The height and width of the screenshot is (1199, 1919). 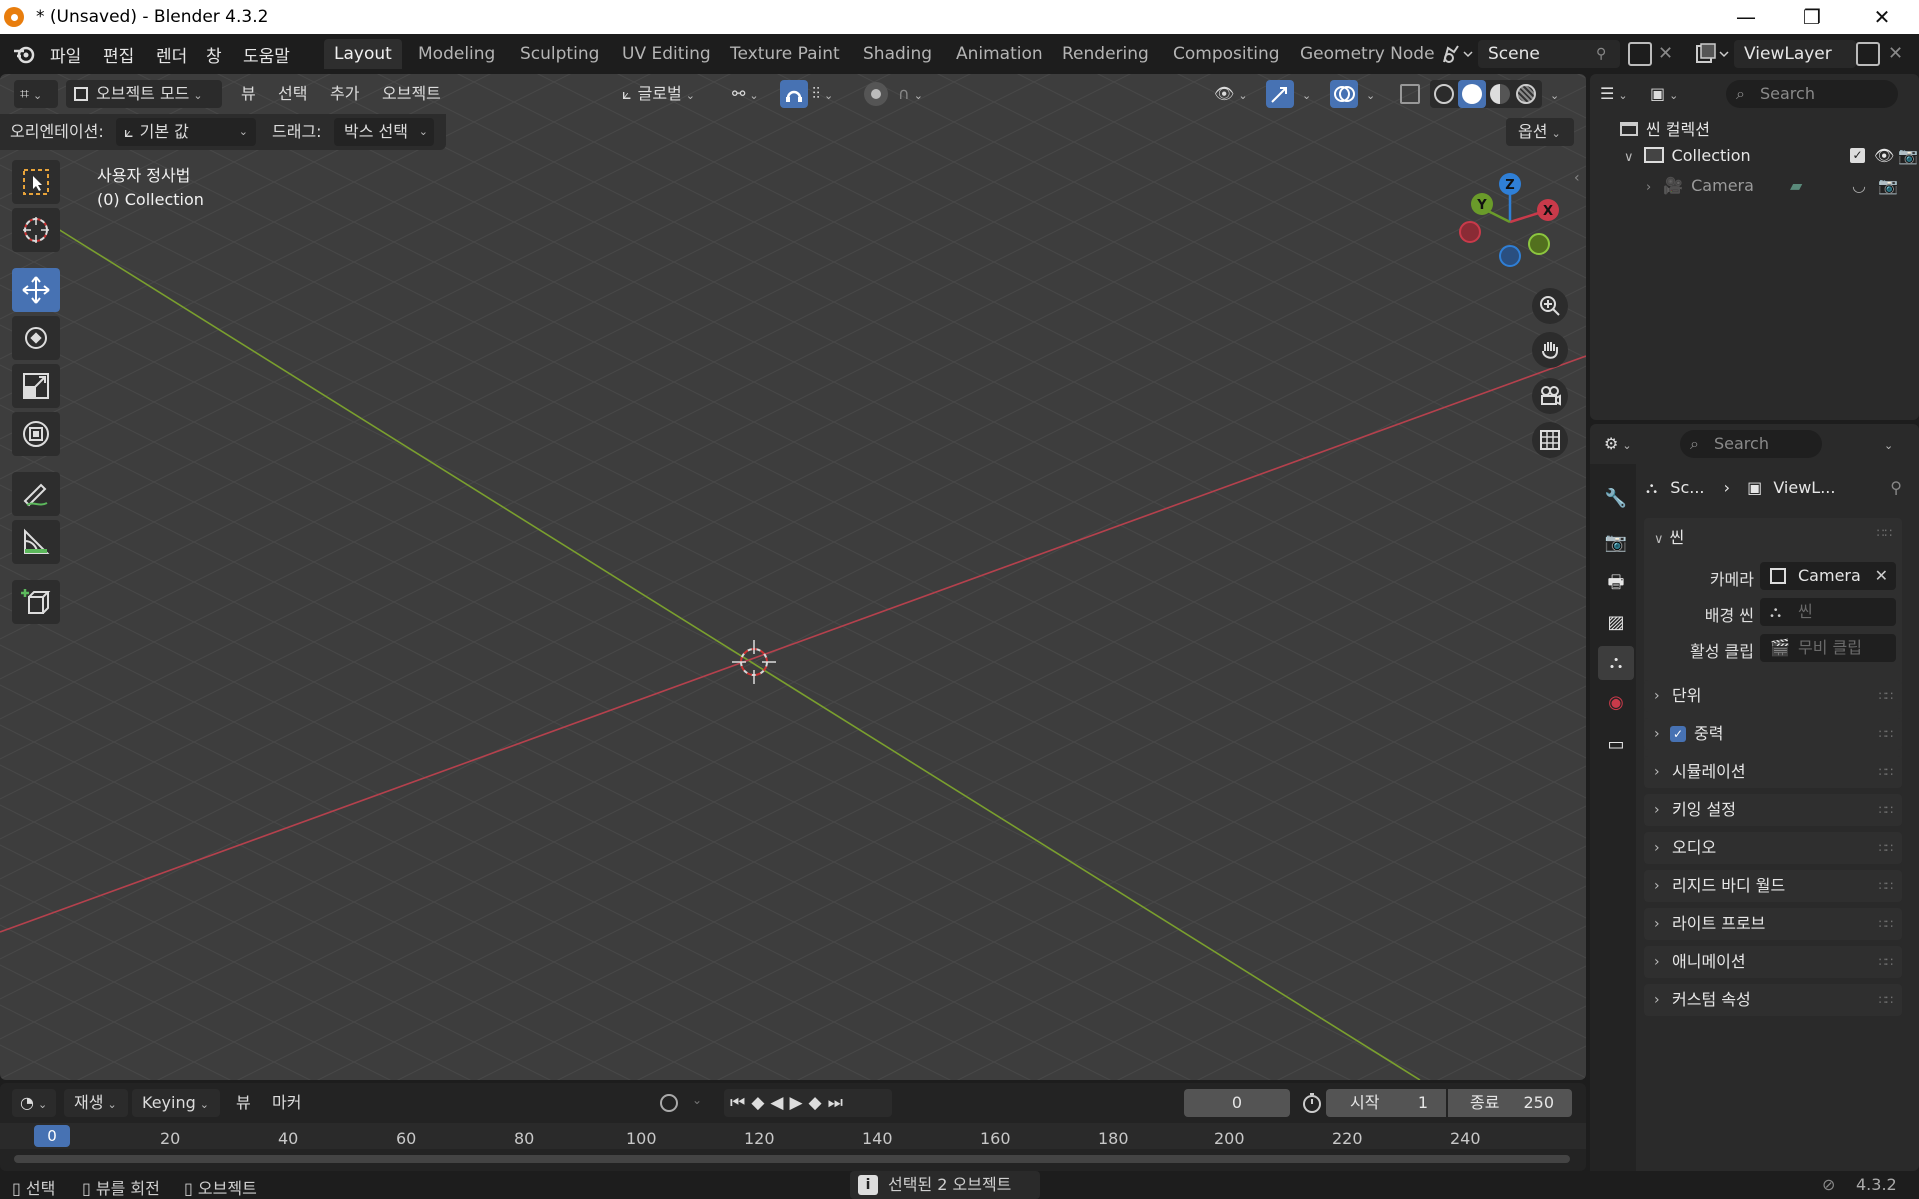 What do you see at coordinates (1368, 94) in the screenshot?
I see `overlay-dropdown: ⌄` at bounding box center [1368, 94].